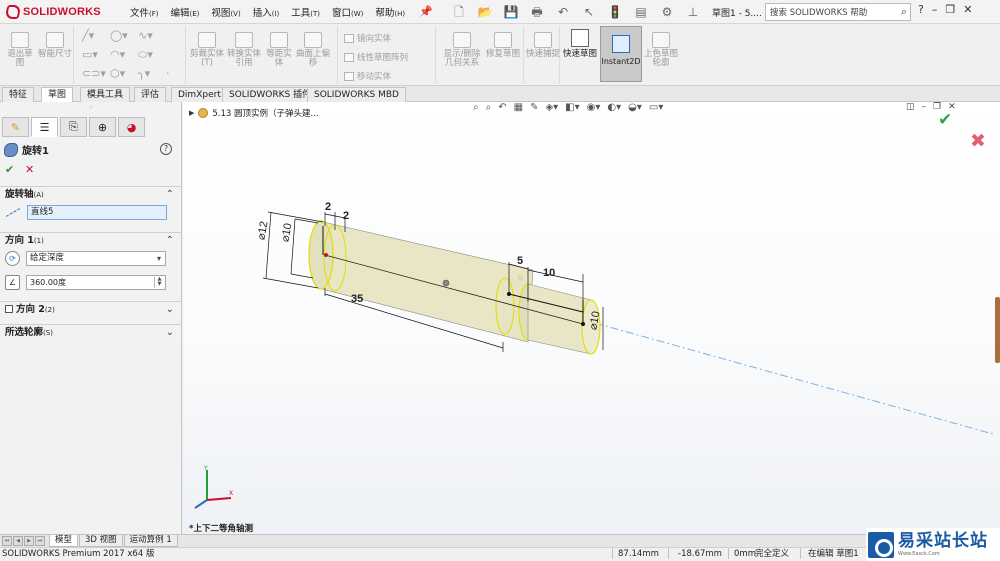 This screenshot has width=1000, height=561. I want to click on save-icon: 💾, so click(511, 12).